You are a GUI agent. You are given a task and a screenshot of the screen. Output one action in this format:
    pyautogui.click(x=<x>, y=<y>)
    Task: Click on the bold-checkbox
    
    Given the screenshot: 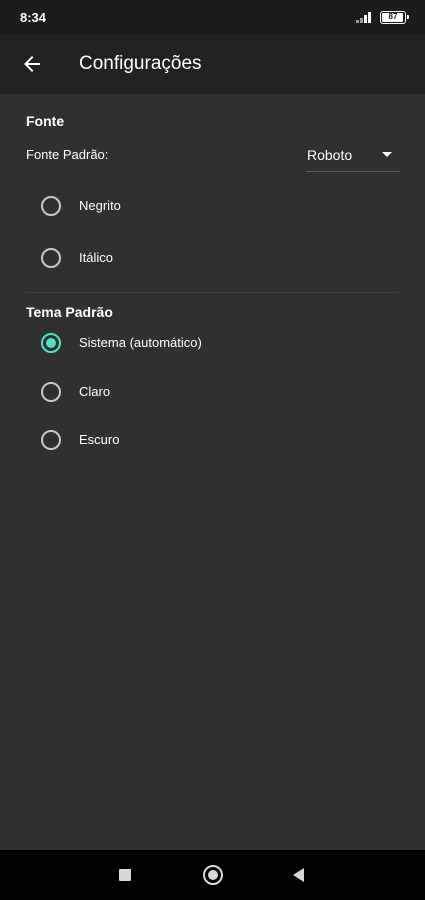 What is the action you would take?
    pyautogui.click(x=51, y=206)
    